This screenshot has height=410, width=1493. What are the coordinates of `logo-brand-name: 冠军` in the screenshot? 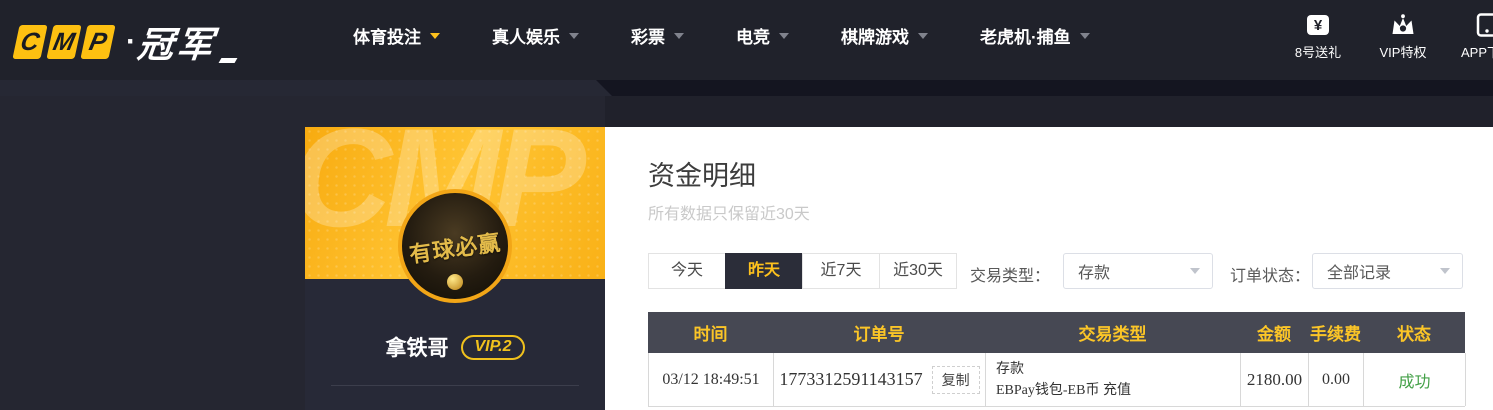 It's located at (176, 44).